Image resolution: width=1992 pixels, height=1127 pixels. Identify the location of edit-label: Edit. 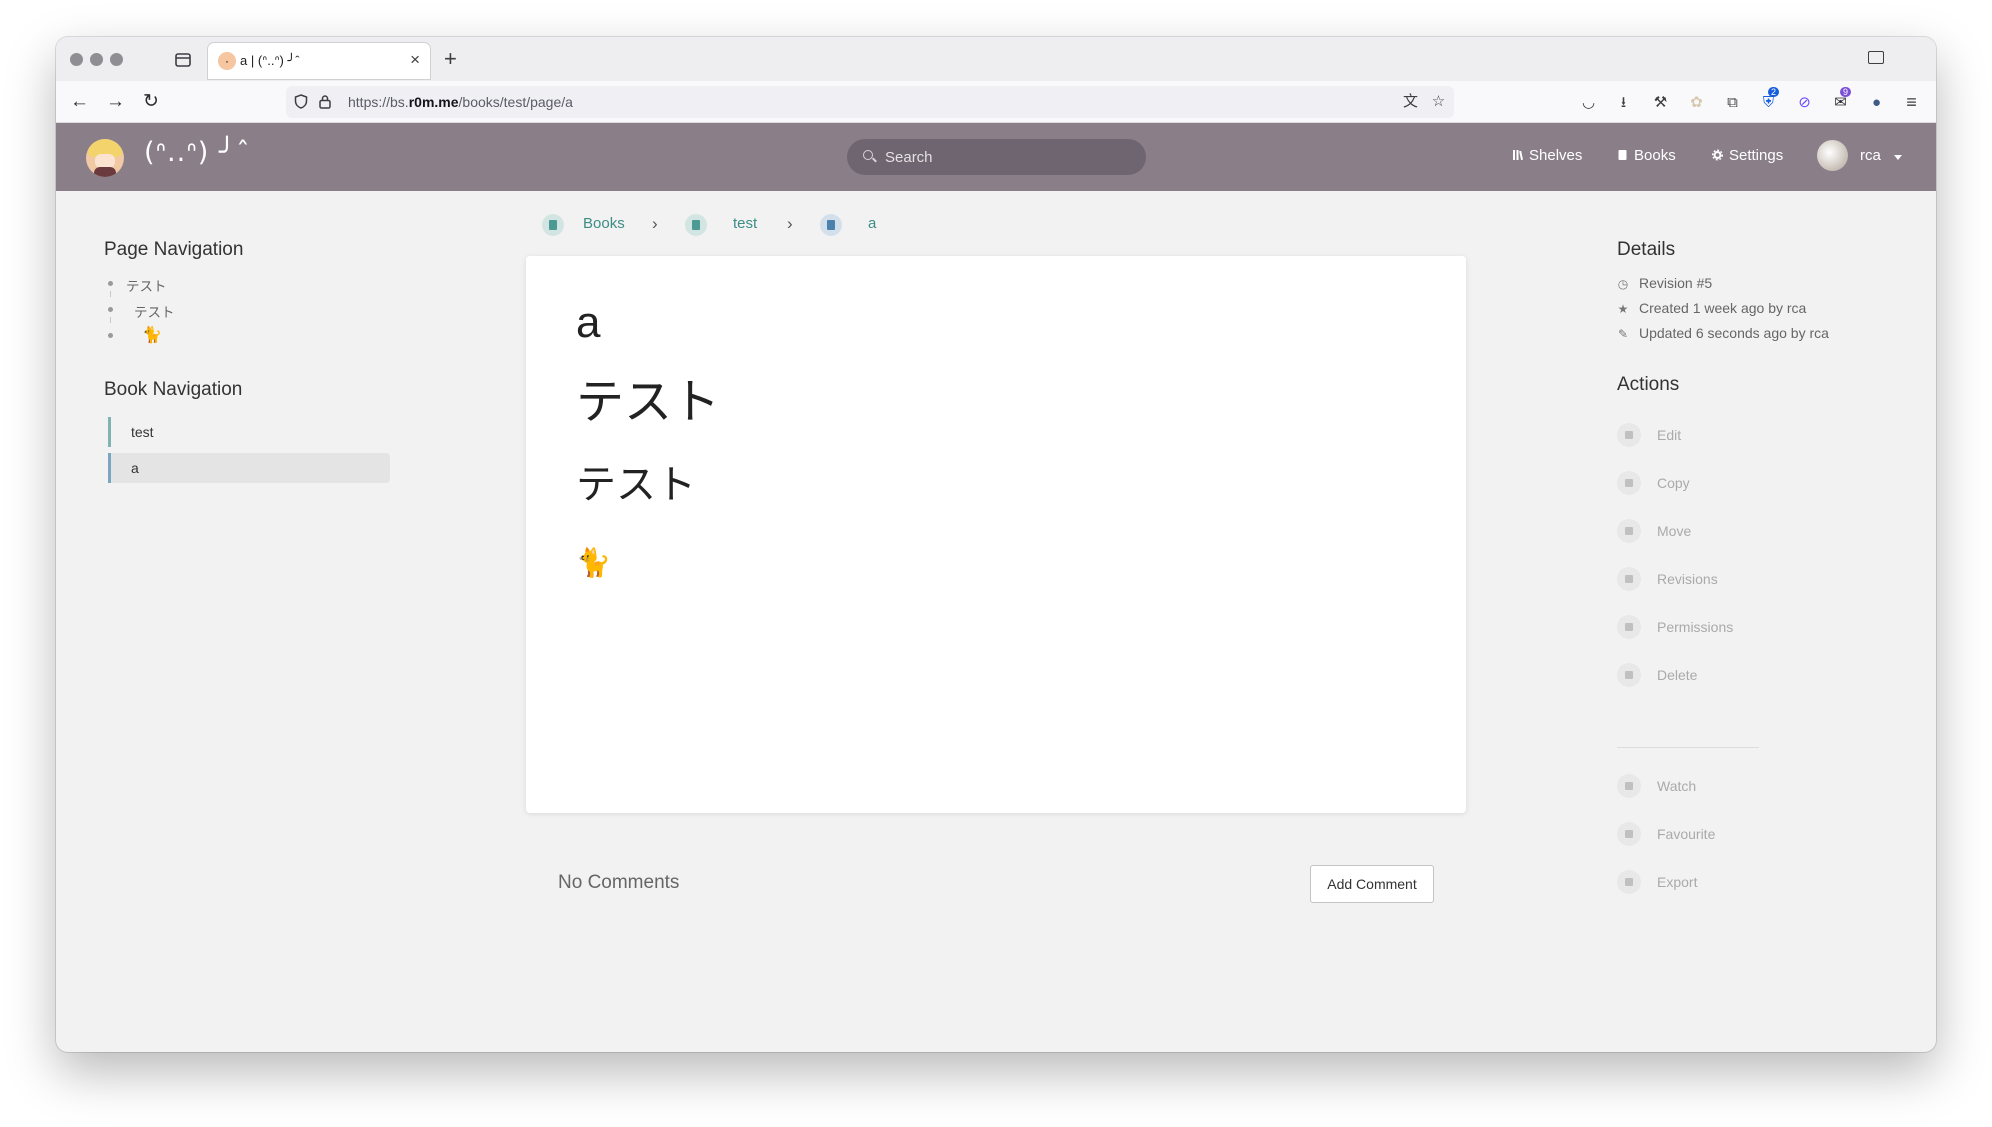
(1669, 435).